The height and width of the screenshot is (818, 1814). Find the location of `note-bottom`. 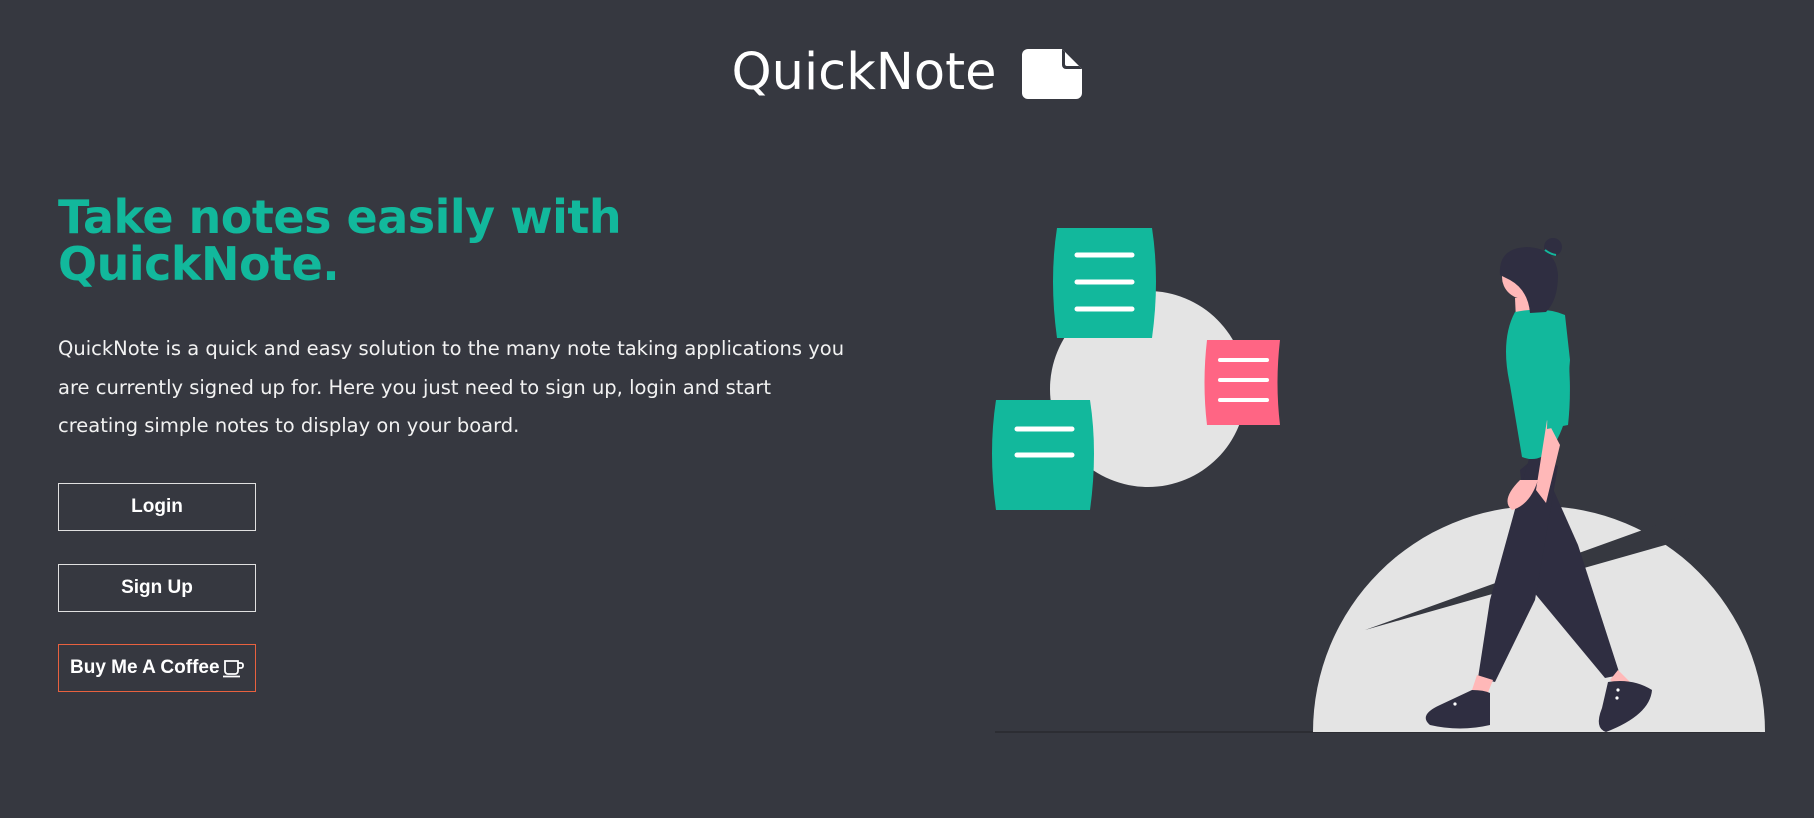

note-bottom is located at coordinates (1043, 455).